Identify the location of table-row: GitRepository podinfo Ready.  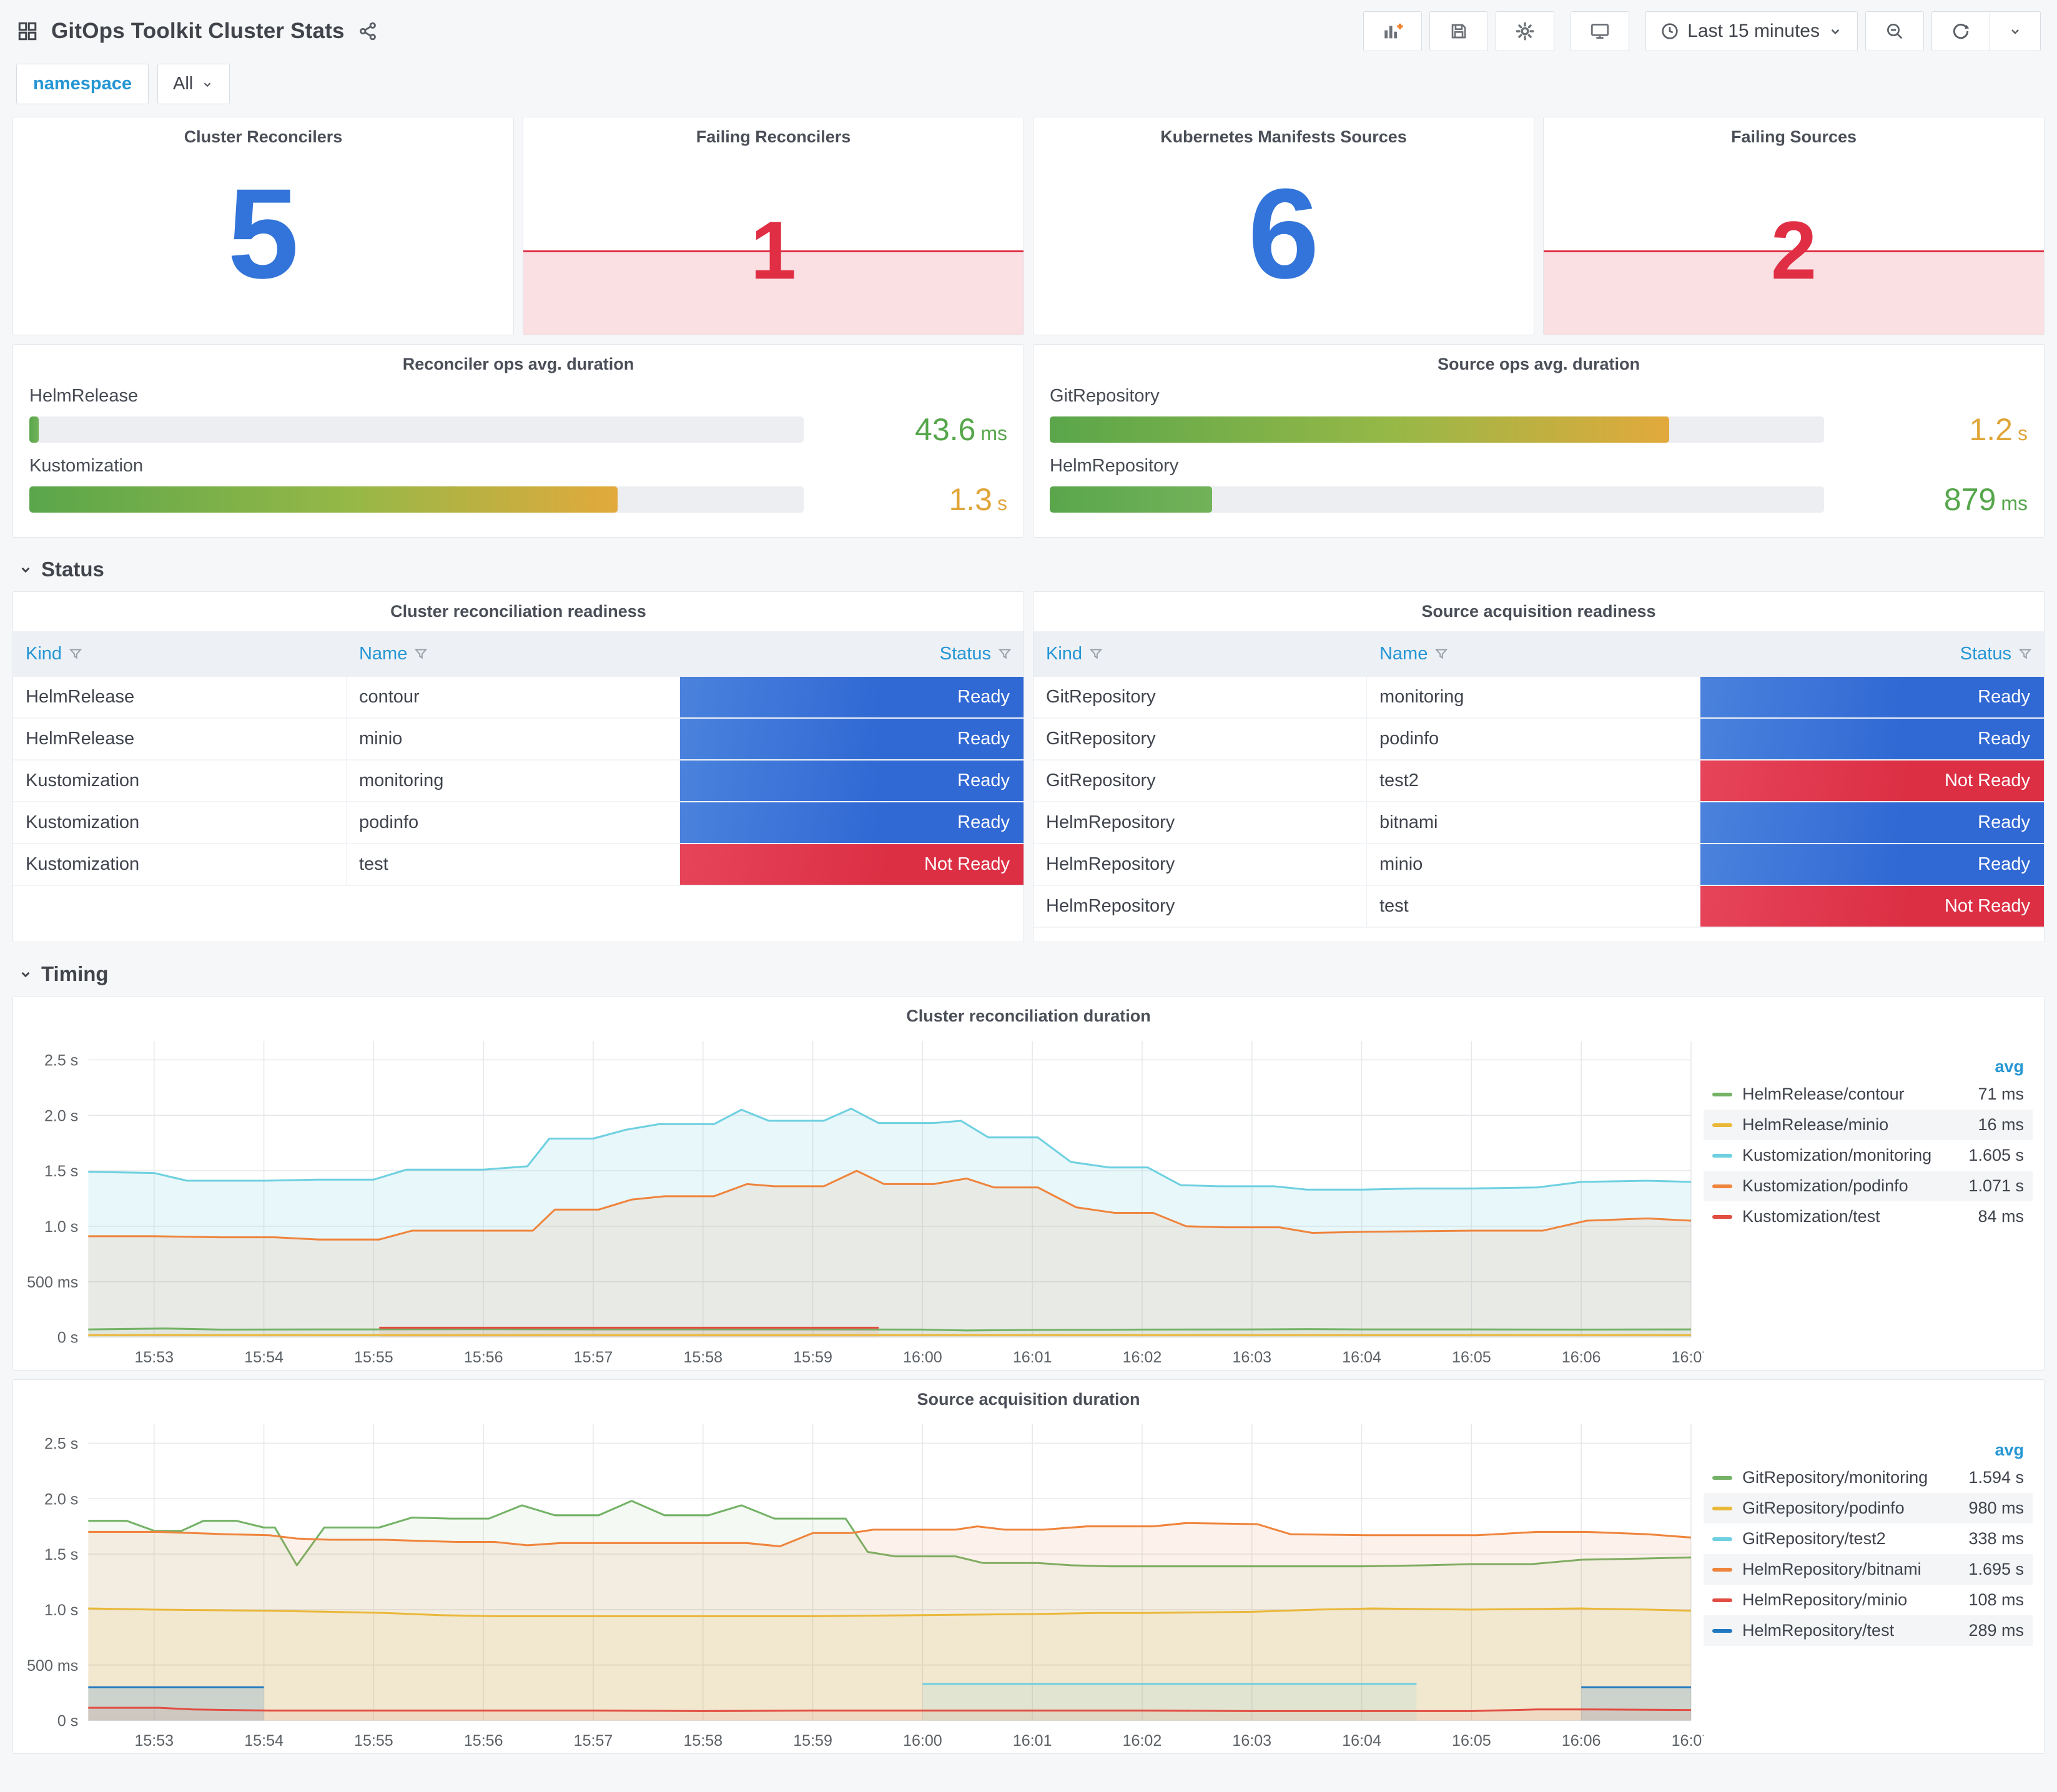
(1539, 740).